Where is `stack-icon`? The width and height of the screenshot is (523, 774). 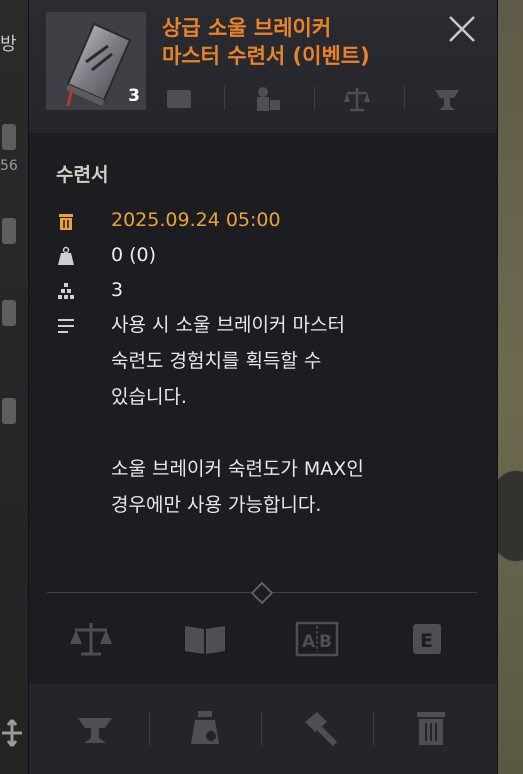
stack-icon is located at coordinates (66, 291).